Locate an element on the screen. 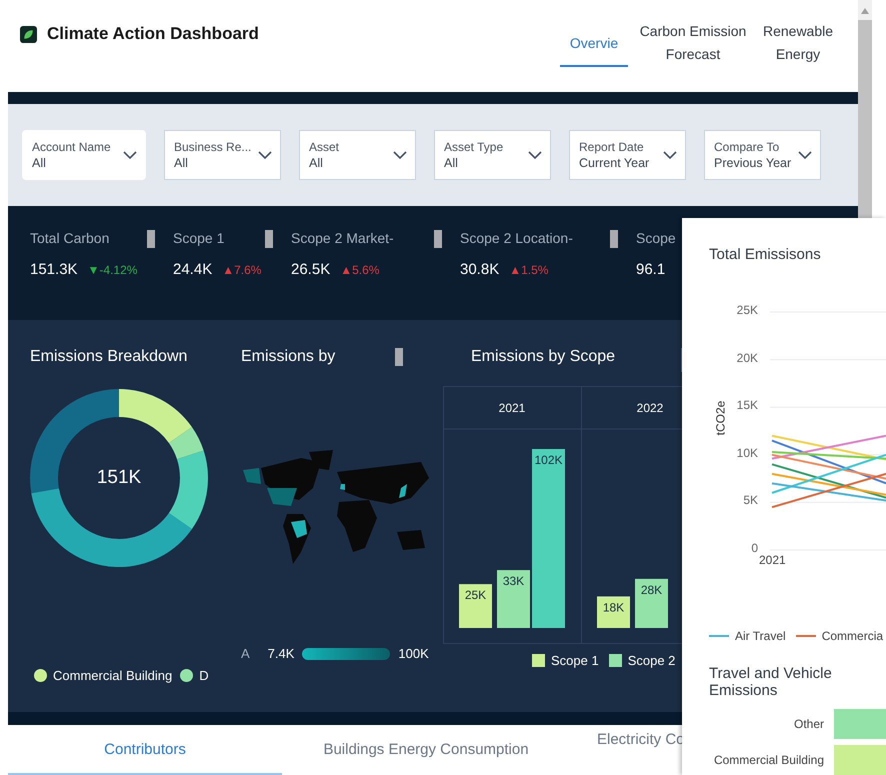 The image size is (886, 775). bar-value-label: 102K is located at coordinates (548, 460).